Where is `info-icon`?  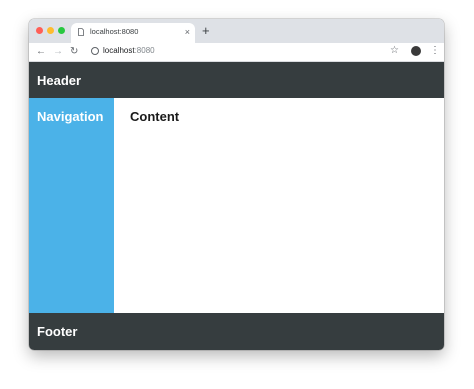 info-icon is located at coordinates (95, 51).